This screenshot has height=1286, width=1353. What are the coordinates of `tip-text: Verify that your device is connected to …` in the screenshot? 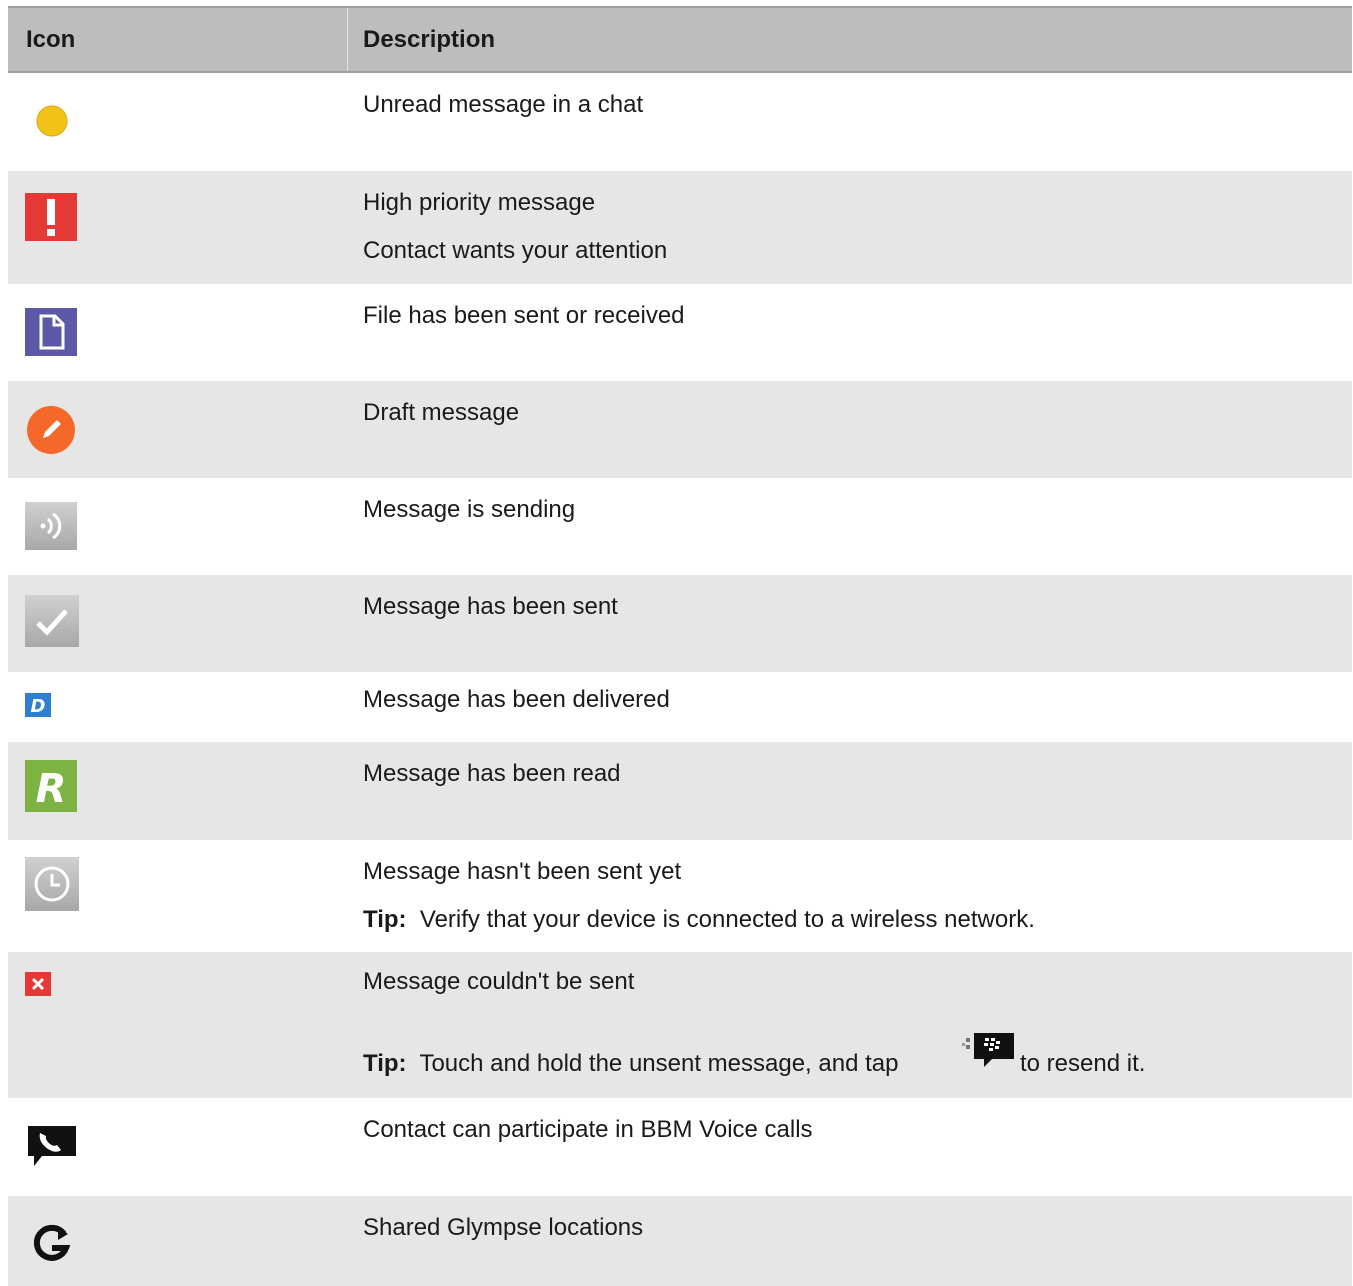 It's located at (727, 919).